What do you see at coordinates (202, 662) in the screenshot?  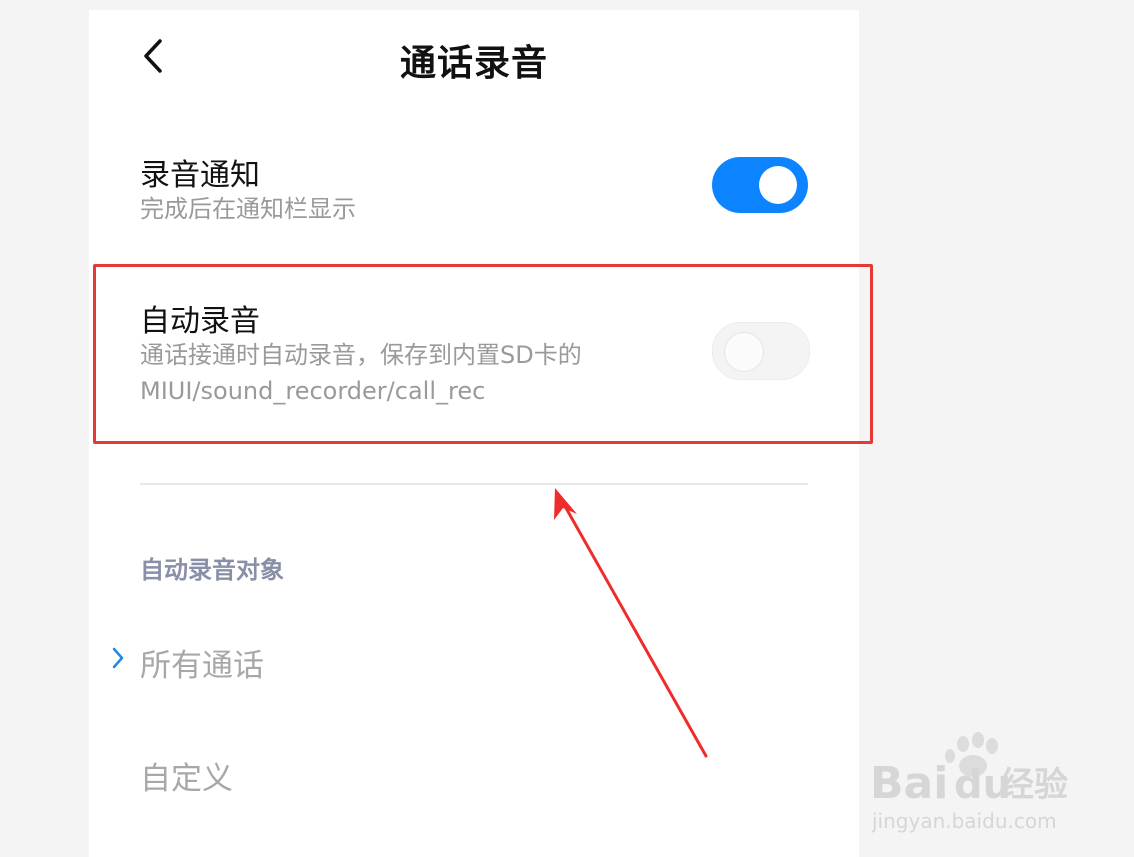 I see `option-all-calls: 所有通话` at bounding box center [202, 662].